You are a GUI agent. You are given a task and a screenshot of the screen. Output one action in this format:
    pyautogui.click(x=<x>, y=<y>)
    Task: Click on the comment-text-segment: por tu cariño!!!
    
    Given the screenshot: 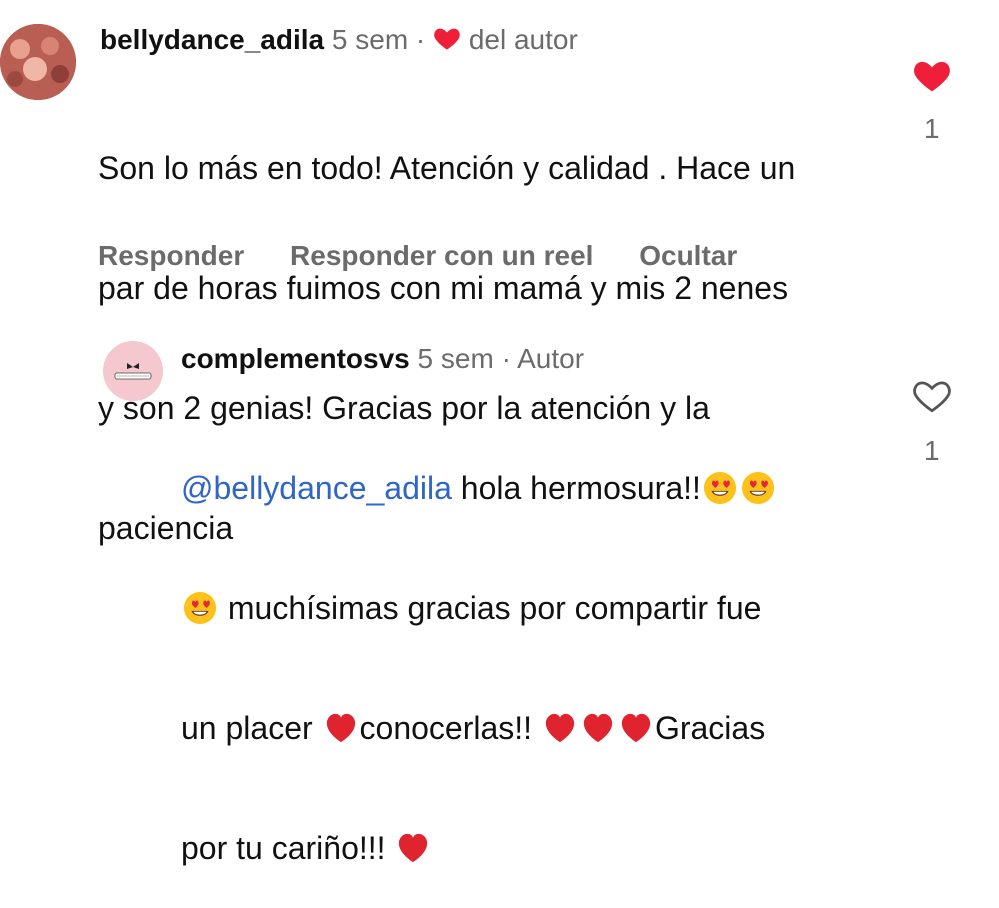 What is the action you would take?
    pyautogui.click(x=288, y=848)
    